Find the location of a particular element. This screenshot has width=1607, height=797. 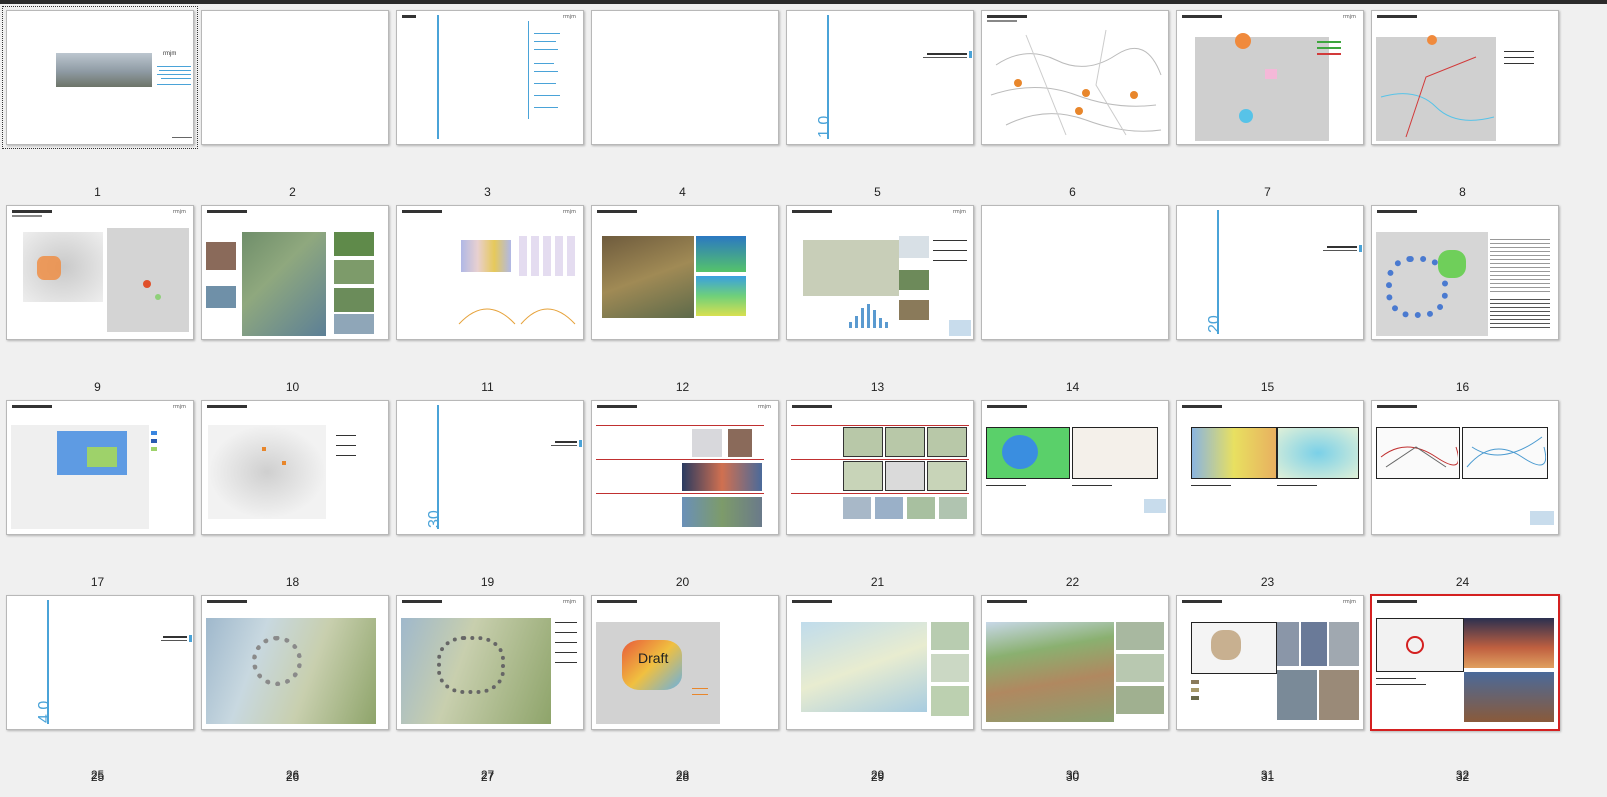

slide-thumbnail: rmjm 3 is located at coordinates (487, 101).